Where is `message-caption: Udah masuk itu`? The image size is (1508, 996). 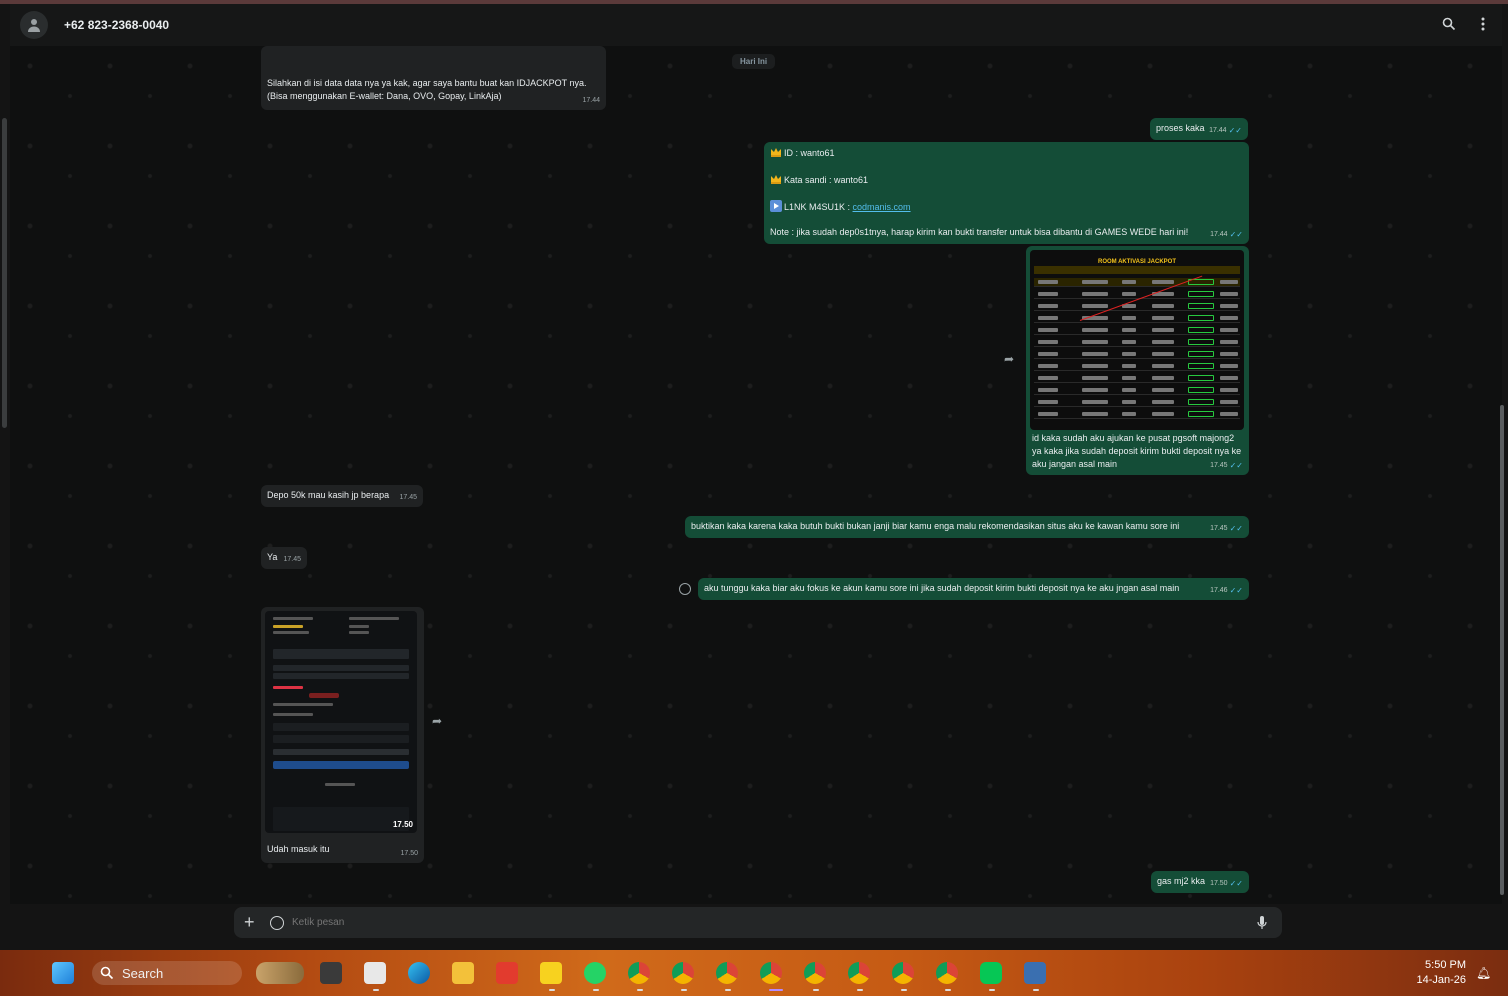
message-caption: Udah masuk itu is located at coordinates (298, 849).